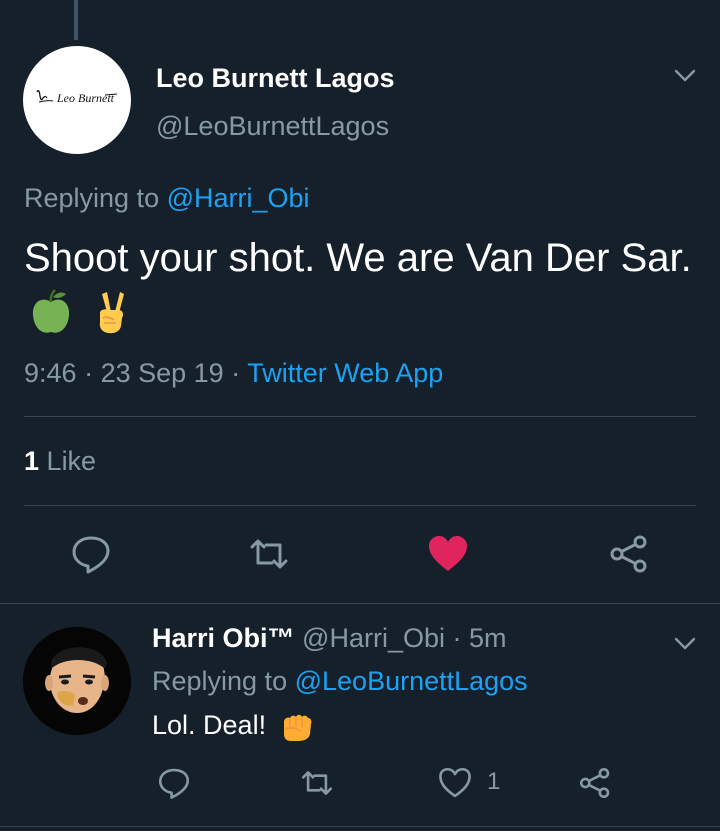 The width and height of the screenshot is (720, 831). I want to click on leo-burnett-logo-icon: Leo Burnett, so click(77, 97).